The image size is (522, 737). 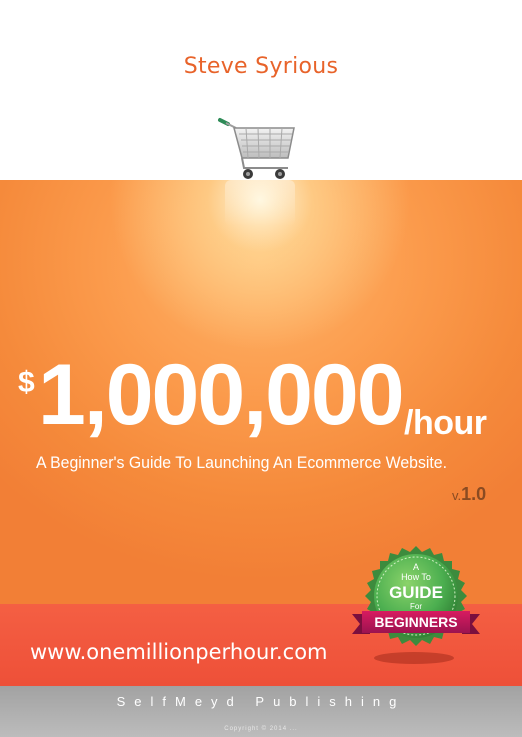 I want to click on version-label: v.1.0, so click(x=469, y=494).